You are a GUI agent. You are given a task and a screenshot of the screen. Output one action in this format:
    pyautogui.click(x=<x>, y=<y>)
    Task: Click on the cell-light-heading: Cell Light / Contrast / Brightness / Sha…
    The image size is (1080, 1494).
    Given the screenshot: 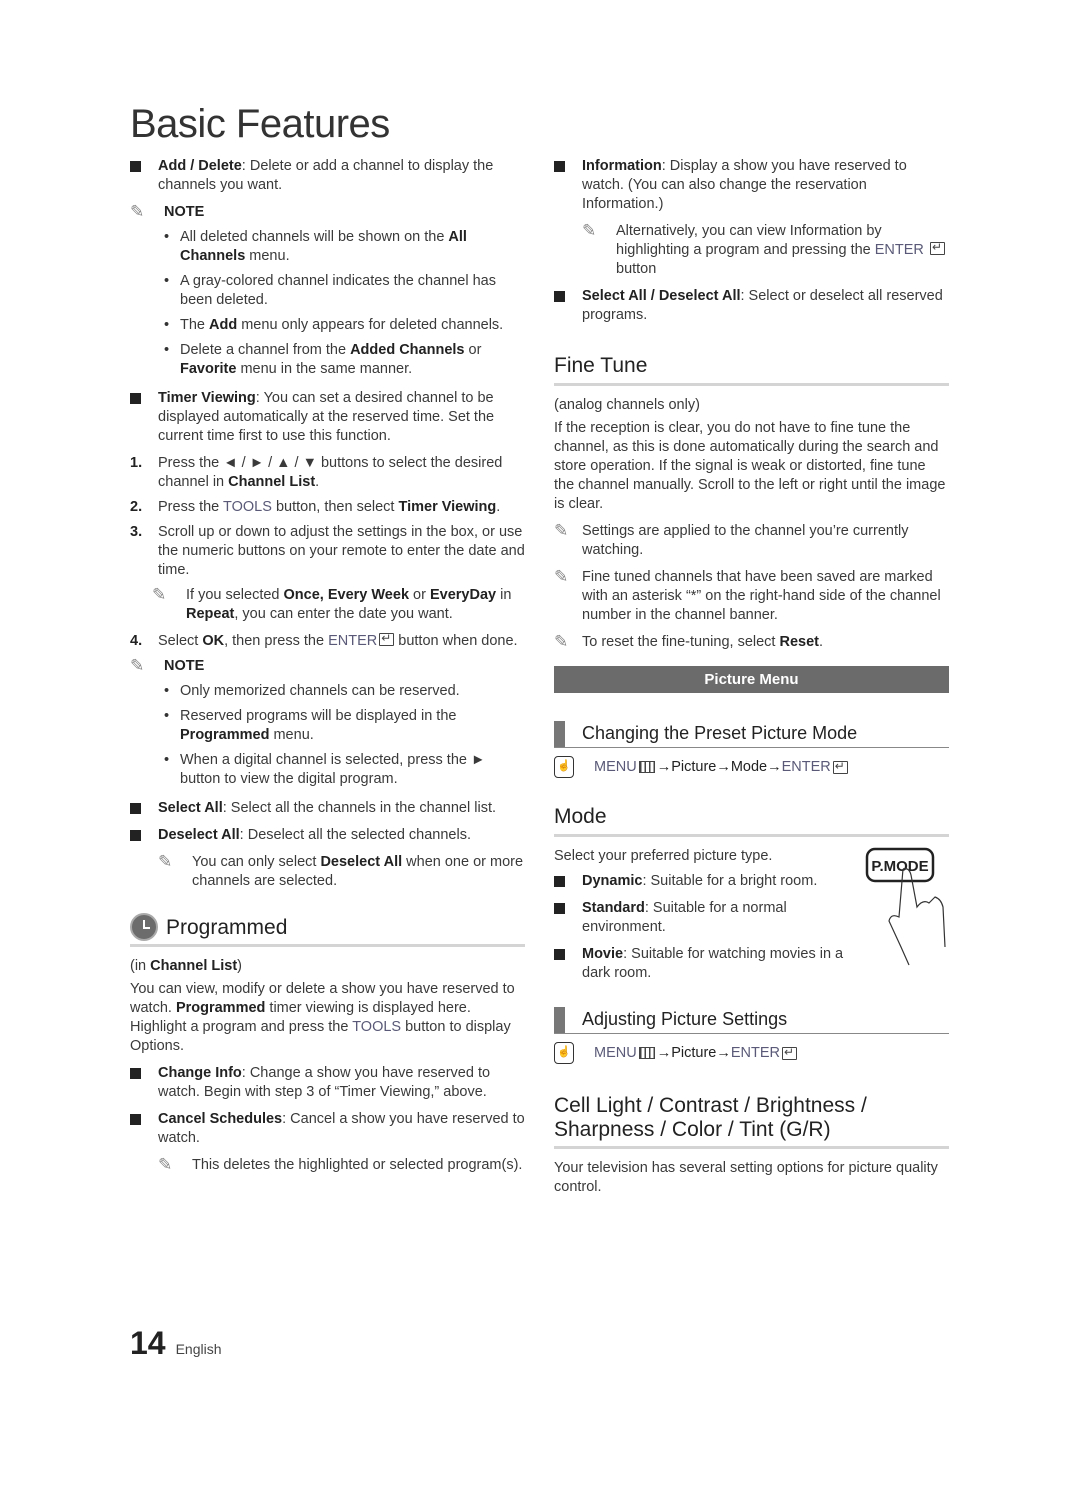 What is the action you would take?
    pyautogui.click(x=751, y=1121)
    